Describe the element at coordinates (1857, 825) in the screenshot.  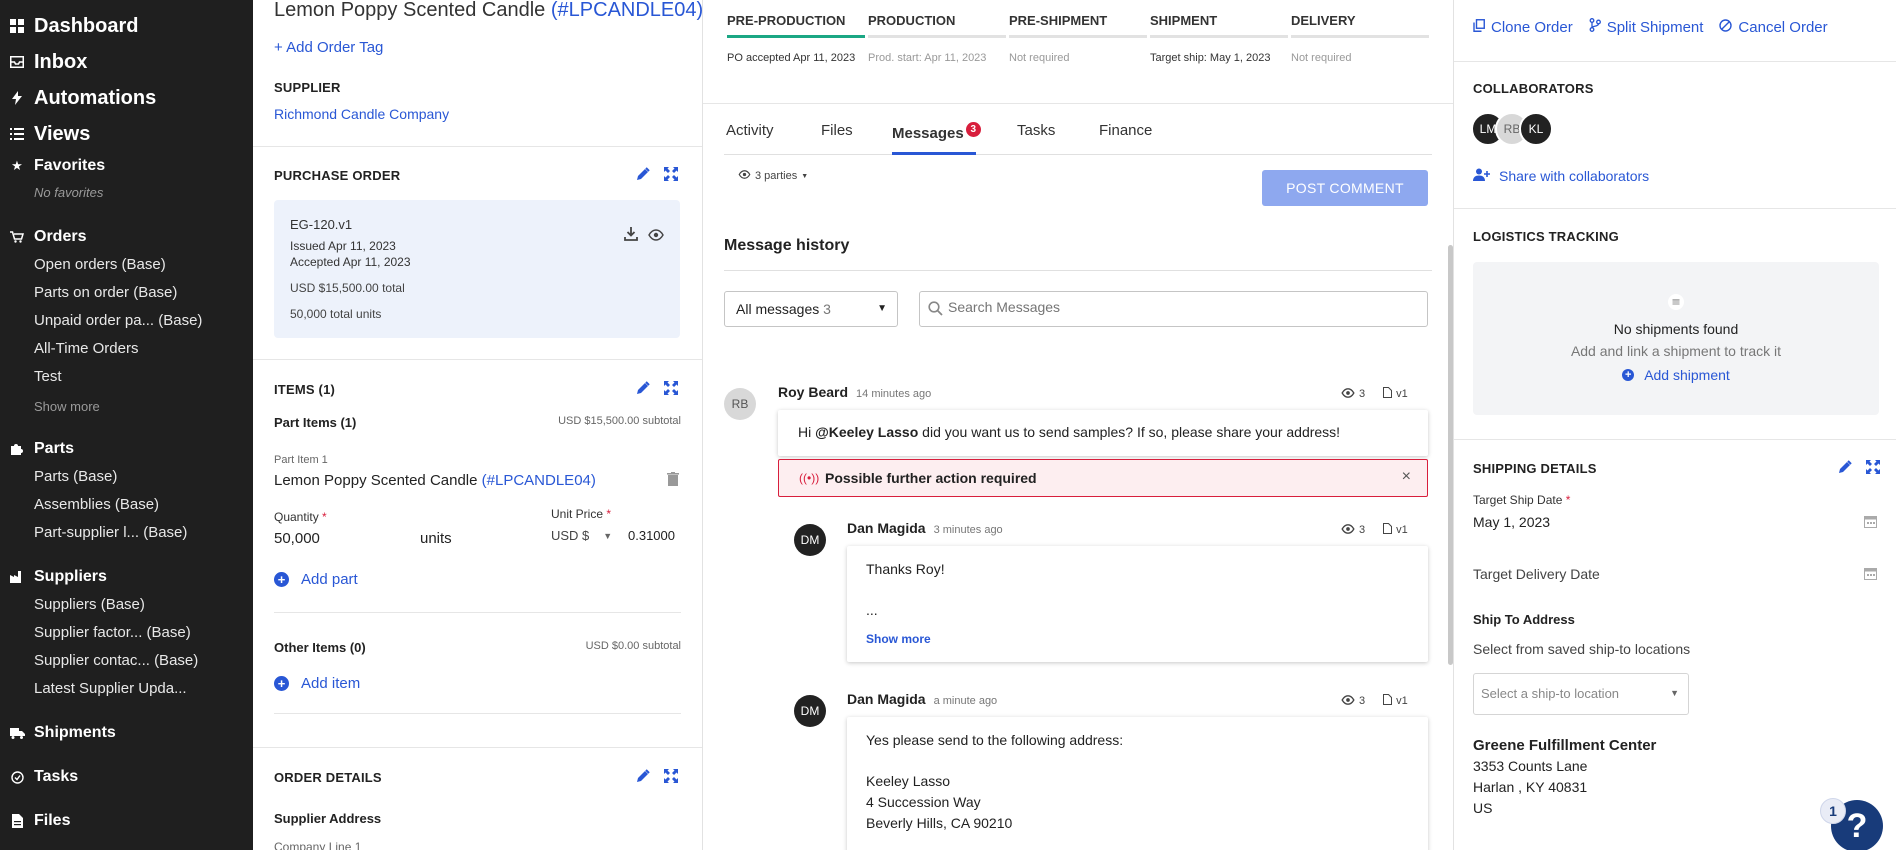
I see `question-icon: ?` at that location.